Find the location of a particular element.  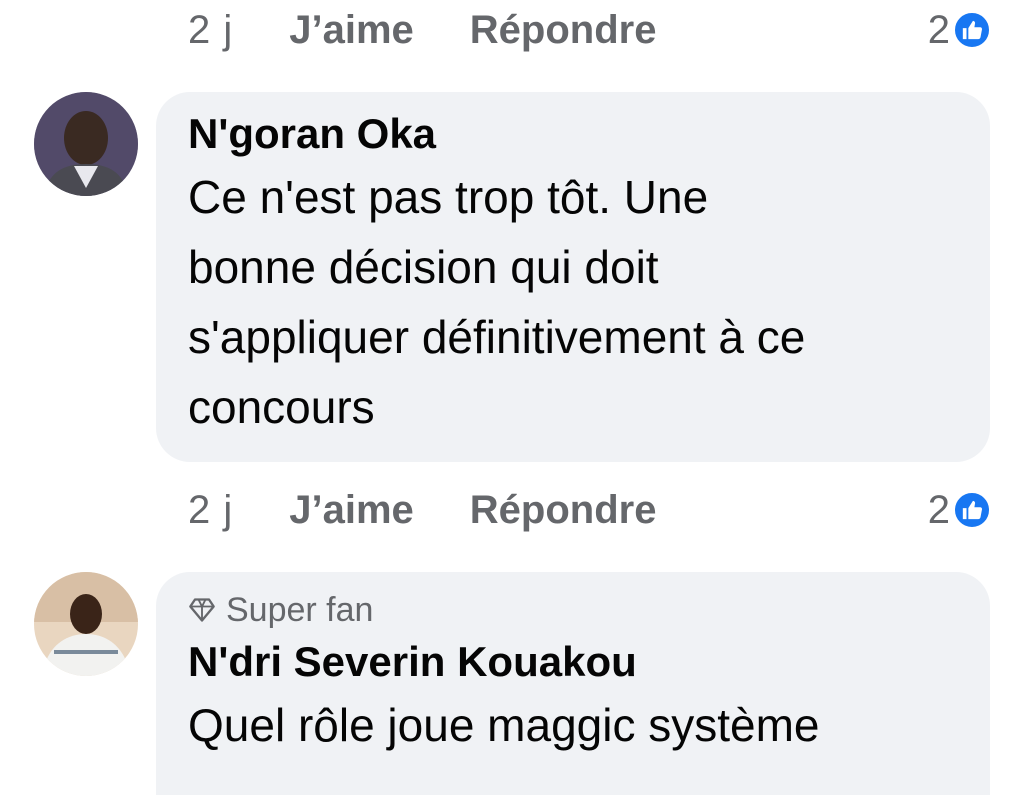

comment-author: N'goran Oka is located at coordinates (573, 134).